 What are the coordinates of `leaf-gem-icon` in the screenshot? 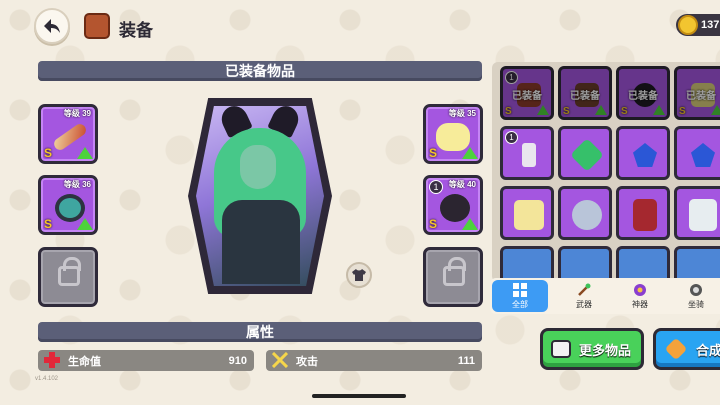 It's located at (587, 155).